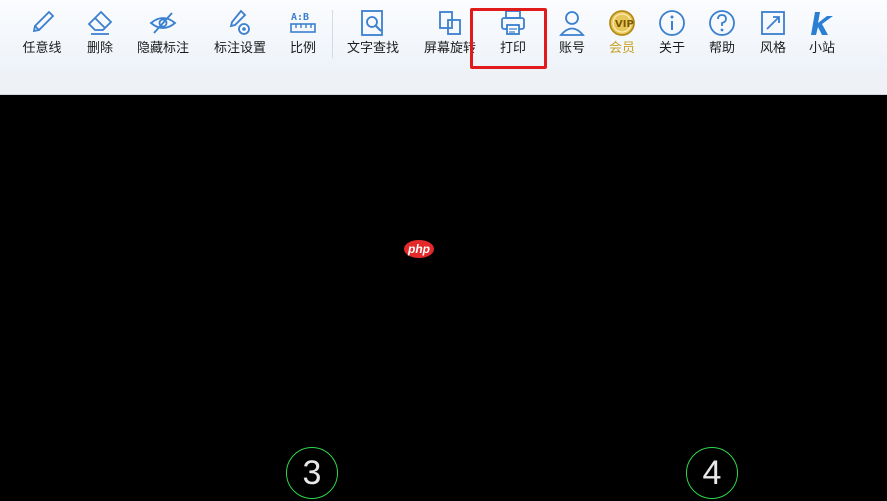 The width and height of the screenshot is (887, 501). What do you see at coordinates (240, 36) in the screenshot?
I see `tool-annotation-settings: 标注设置` at bounding box center [240, 36].